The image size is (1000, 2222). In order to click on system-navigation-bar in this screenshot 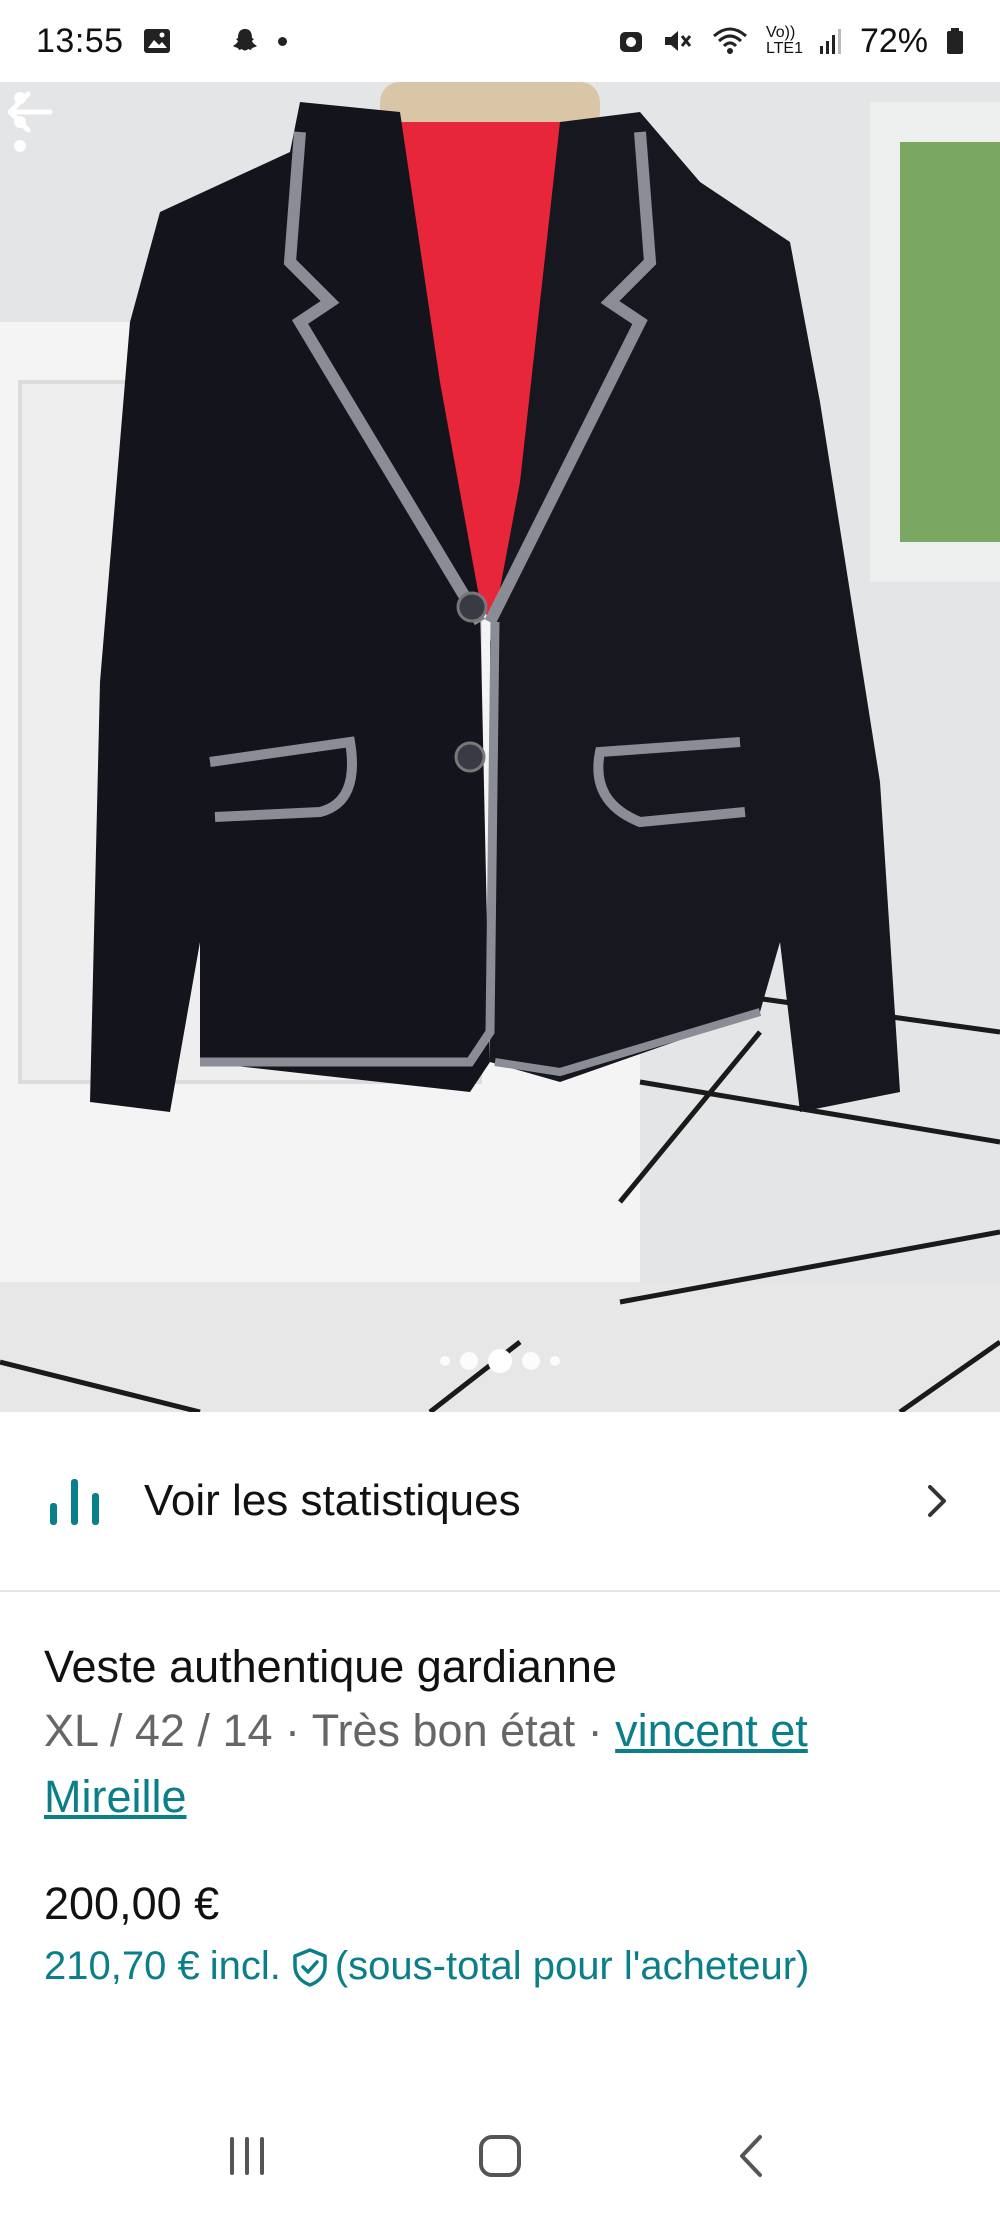, I will do `click(500, 2156)`.